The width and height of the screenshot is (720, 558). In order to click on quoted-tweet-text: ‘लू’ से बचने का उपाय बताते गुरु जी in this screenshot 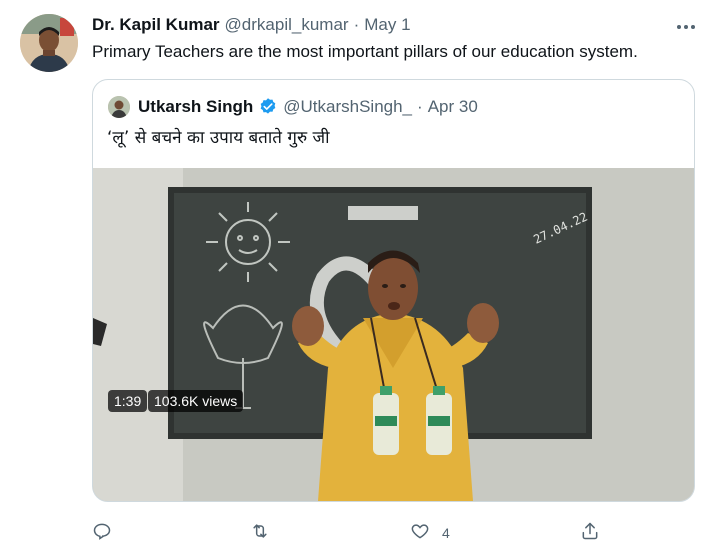, I will do `click(218, 138)`.